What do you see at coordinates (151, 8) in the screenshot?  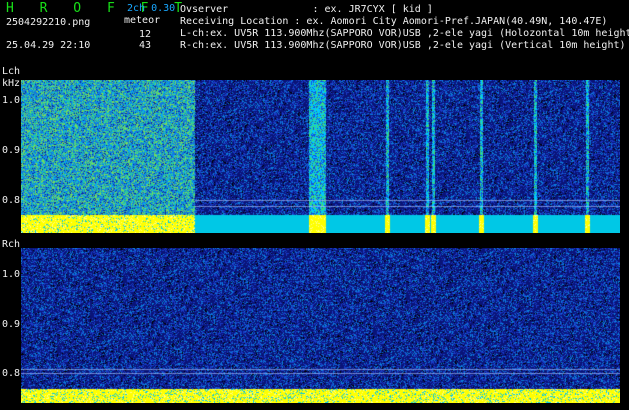 I see `version-label: 2ch 0.30` at bounding box center [151, 8].